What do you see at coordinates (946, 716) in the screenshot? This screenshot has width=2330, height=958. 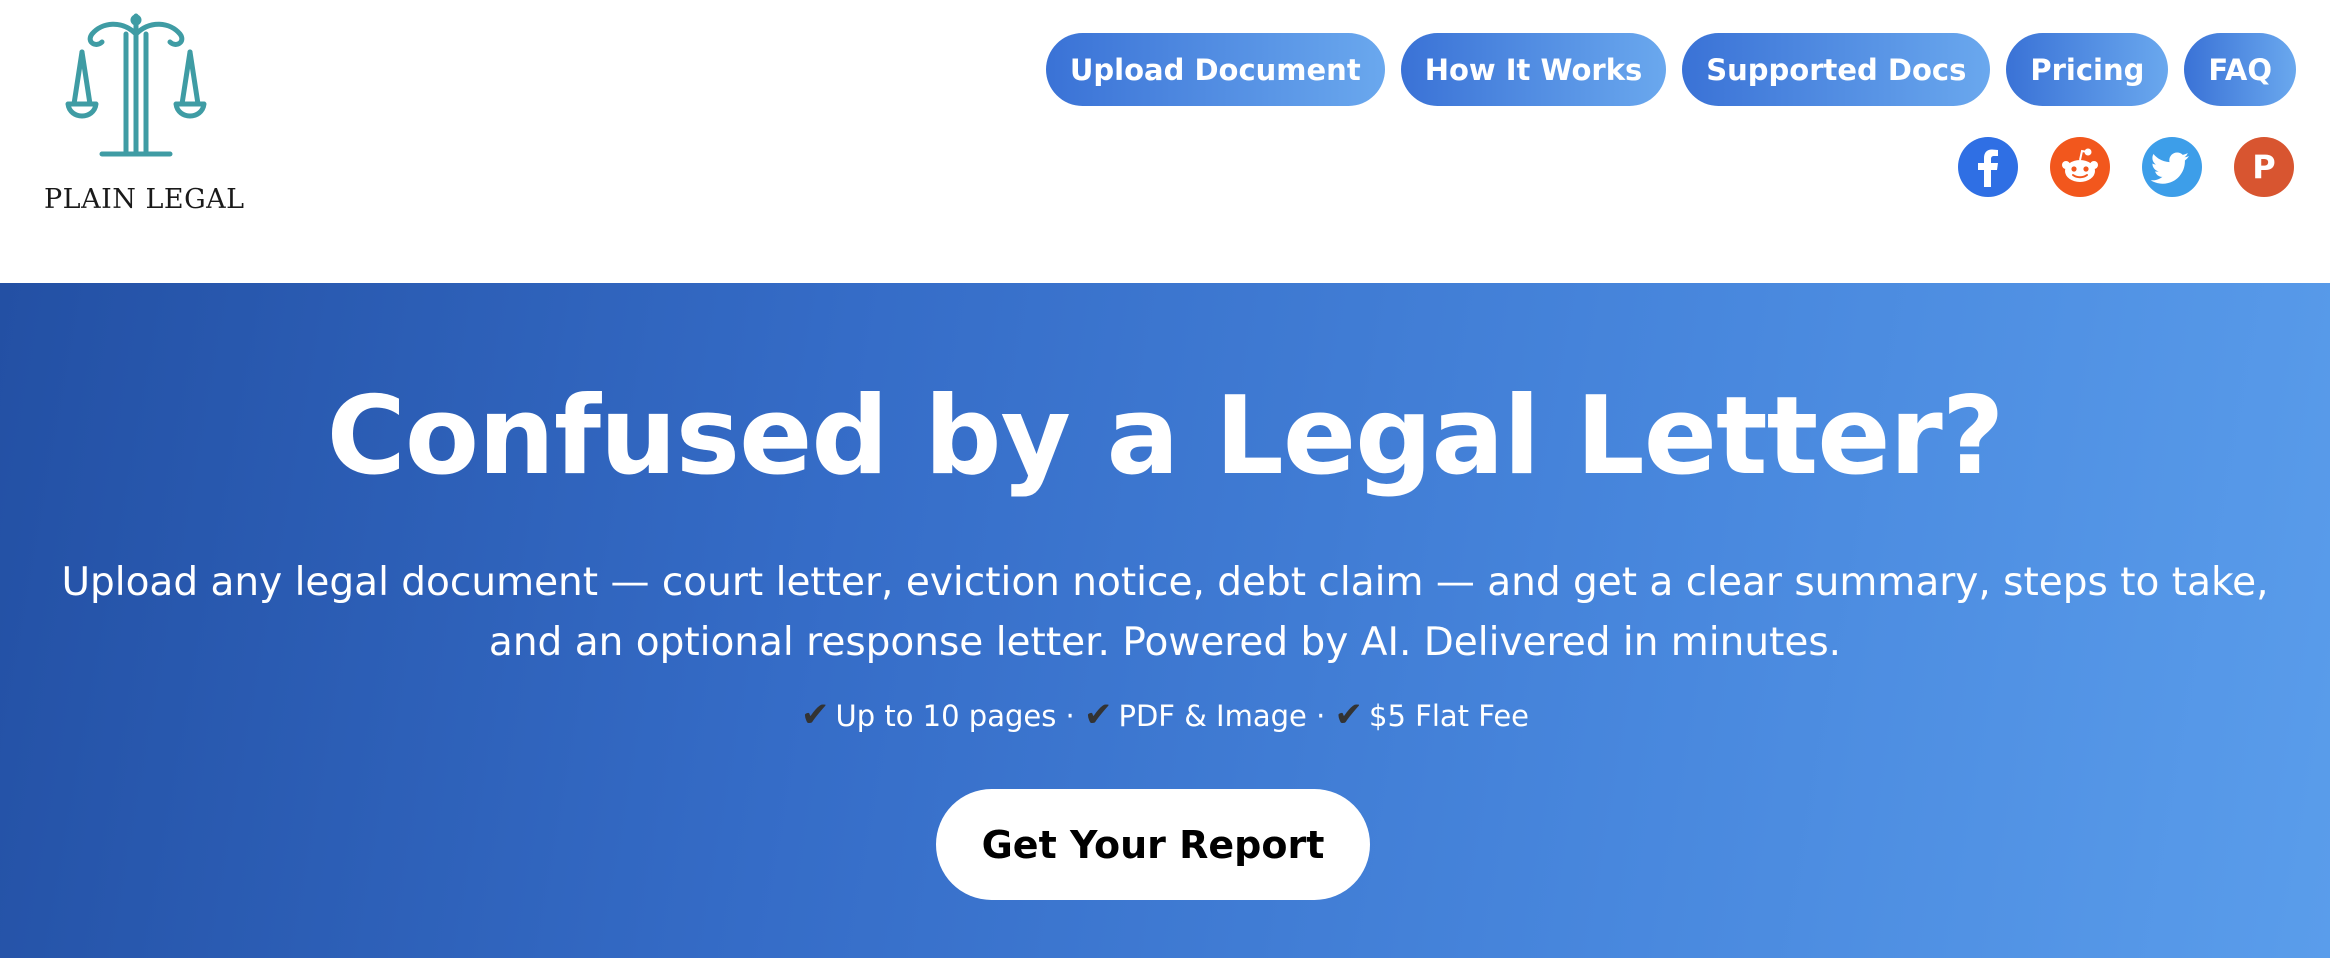 I see `feature-pages: Up to 10 pages` at bounding box center [946, 716].